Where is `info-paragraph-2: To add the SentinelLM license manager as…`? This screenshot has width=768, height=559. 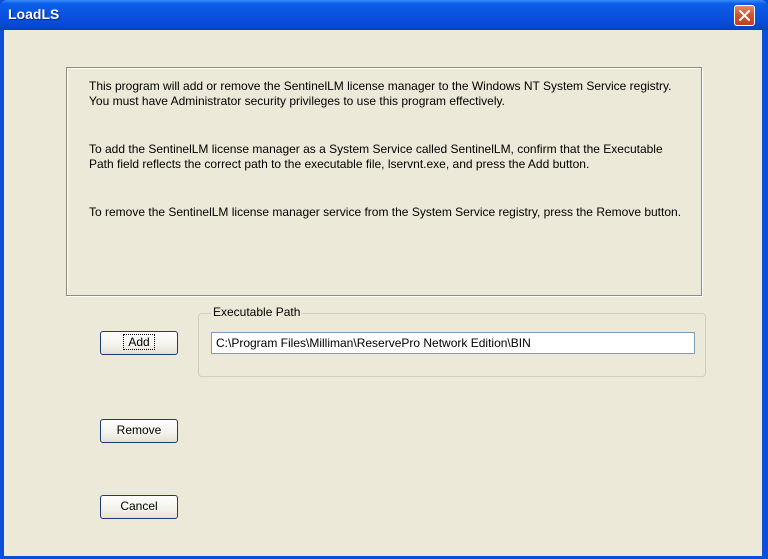
info-paragraph-2: To add the SentinelLM license manager as… is located at coordinates (376, 156).